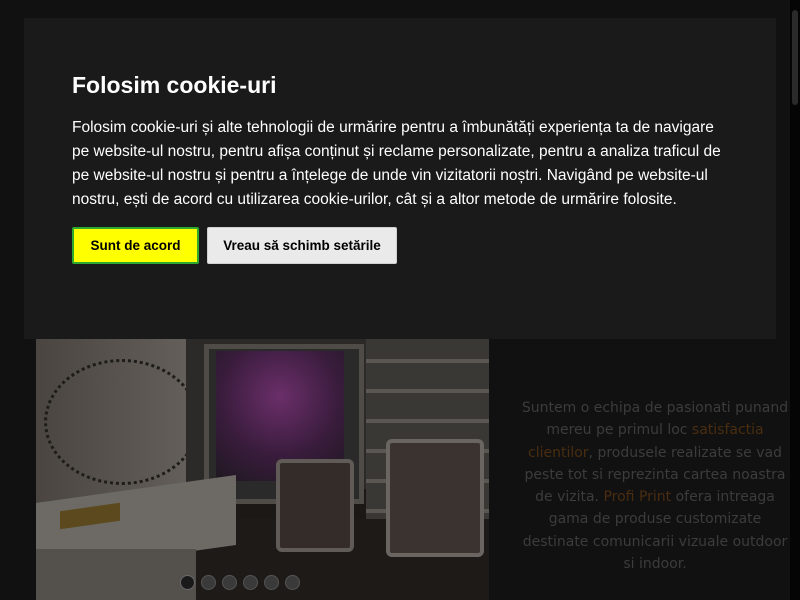 The image size is (800, 600). What do you see at coordinates (174, 85) in the screenshot?
I see `cookie-title: Folosim cookie-uri` at bounding box center [174, 85].